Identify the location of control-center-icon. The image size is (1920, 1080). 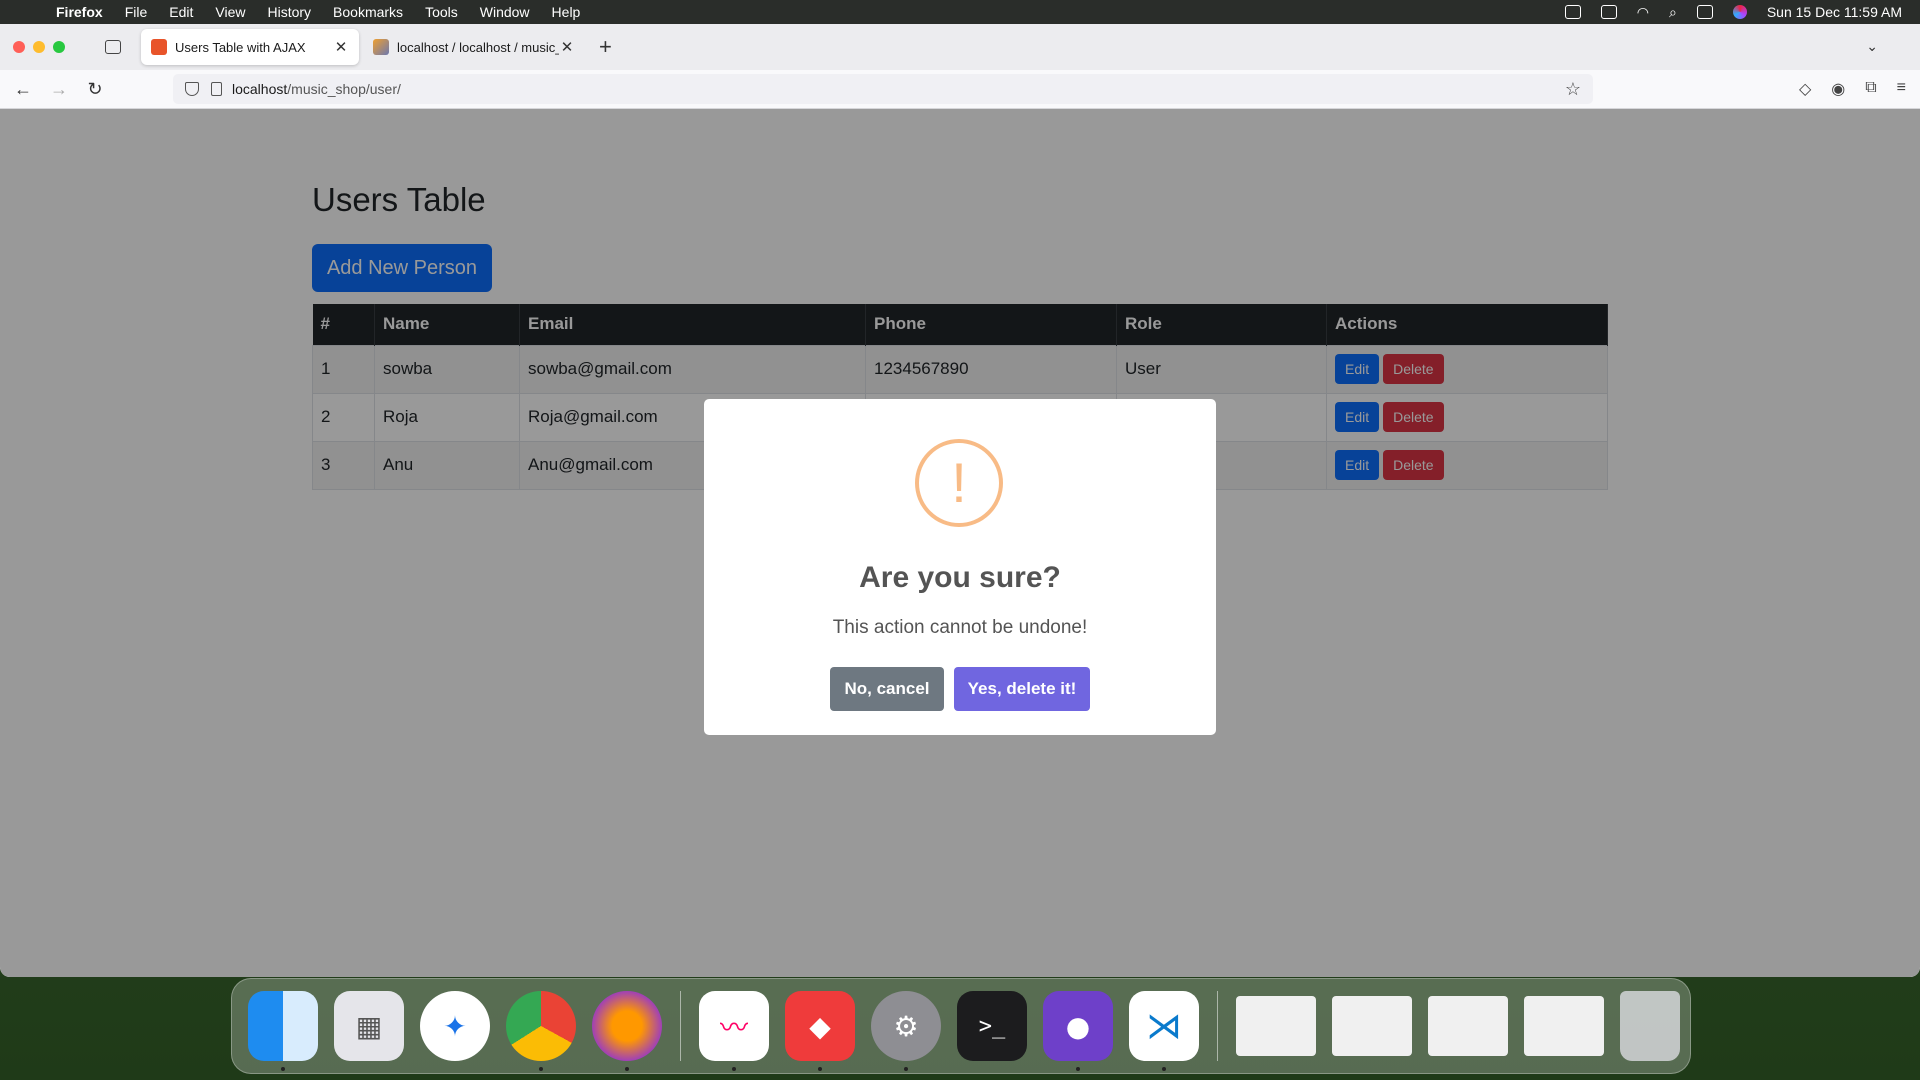
(1704, 12).